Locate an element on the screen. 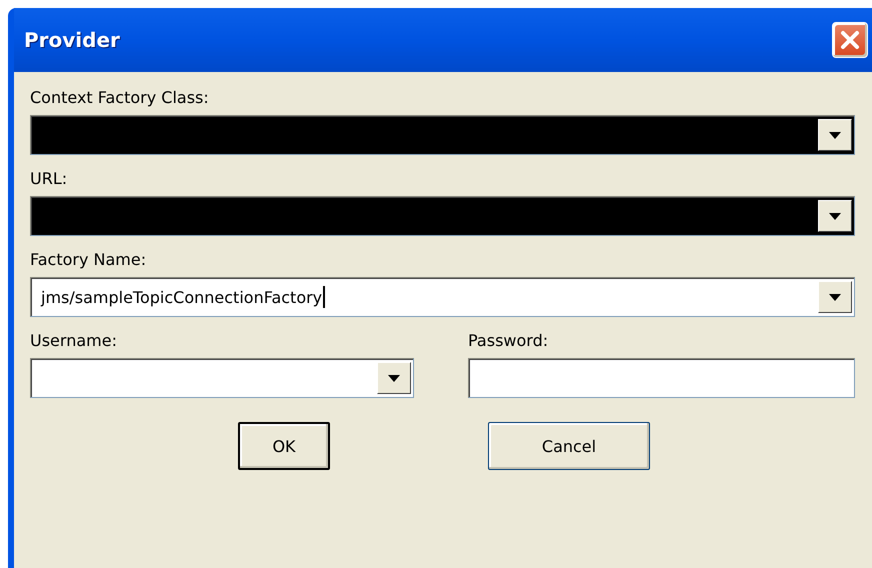 This screenshot has width=872, height=568. field-label: Context Factory Class: is located at coordinates (120, 98).